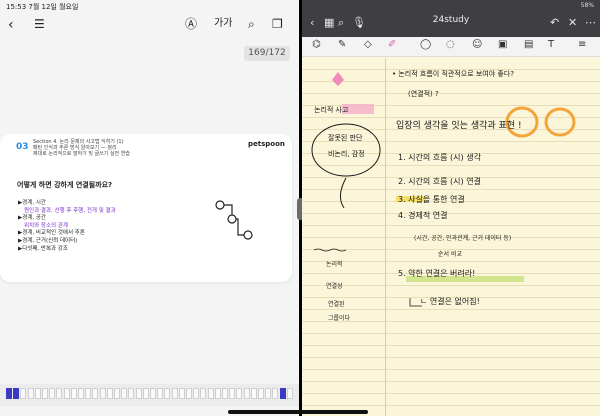 This screenshot has height=416, width=600. Describe the element at coordinates (48, 240) in the screenshot. I see `bullet-item: ▶경계, 근거(신뢰 데이터)` at that location.